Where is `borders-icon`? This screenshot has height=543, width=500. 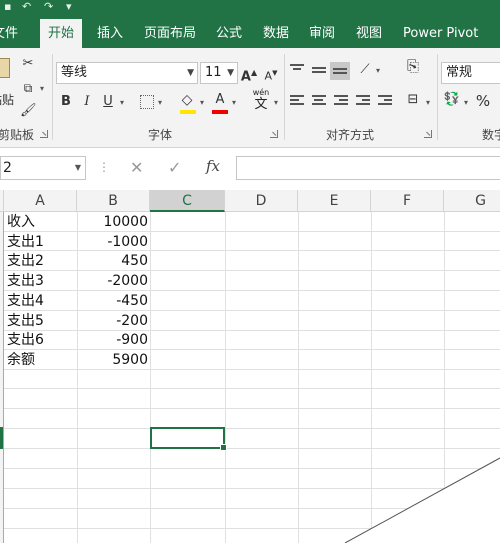 borders-icon is located at coordinates (147, 102).